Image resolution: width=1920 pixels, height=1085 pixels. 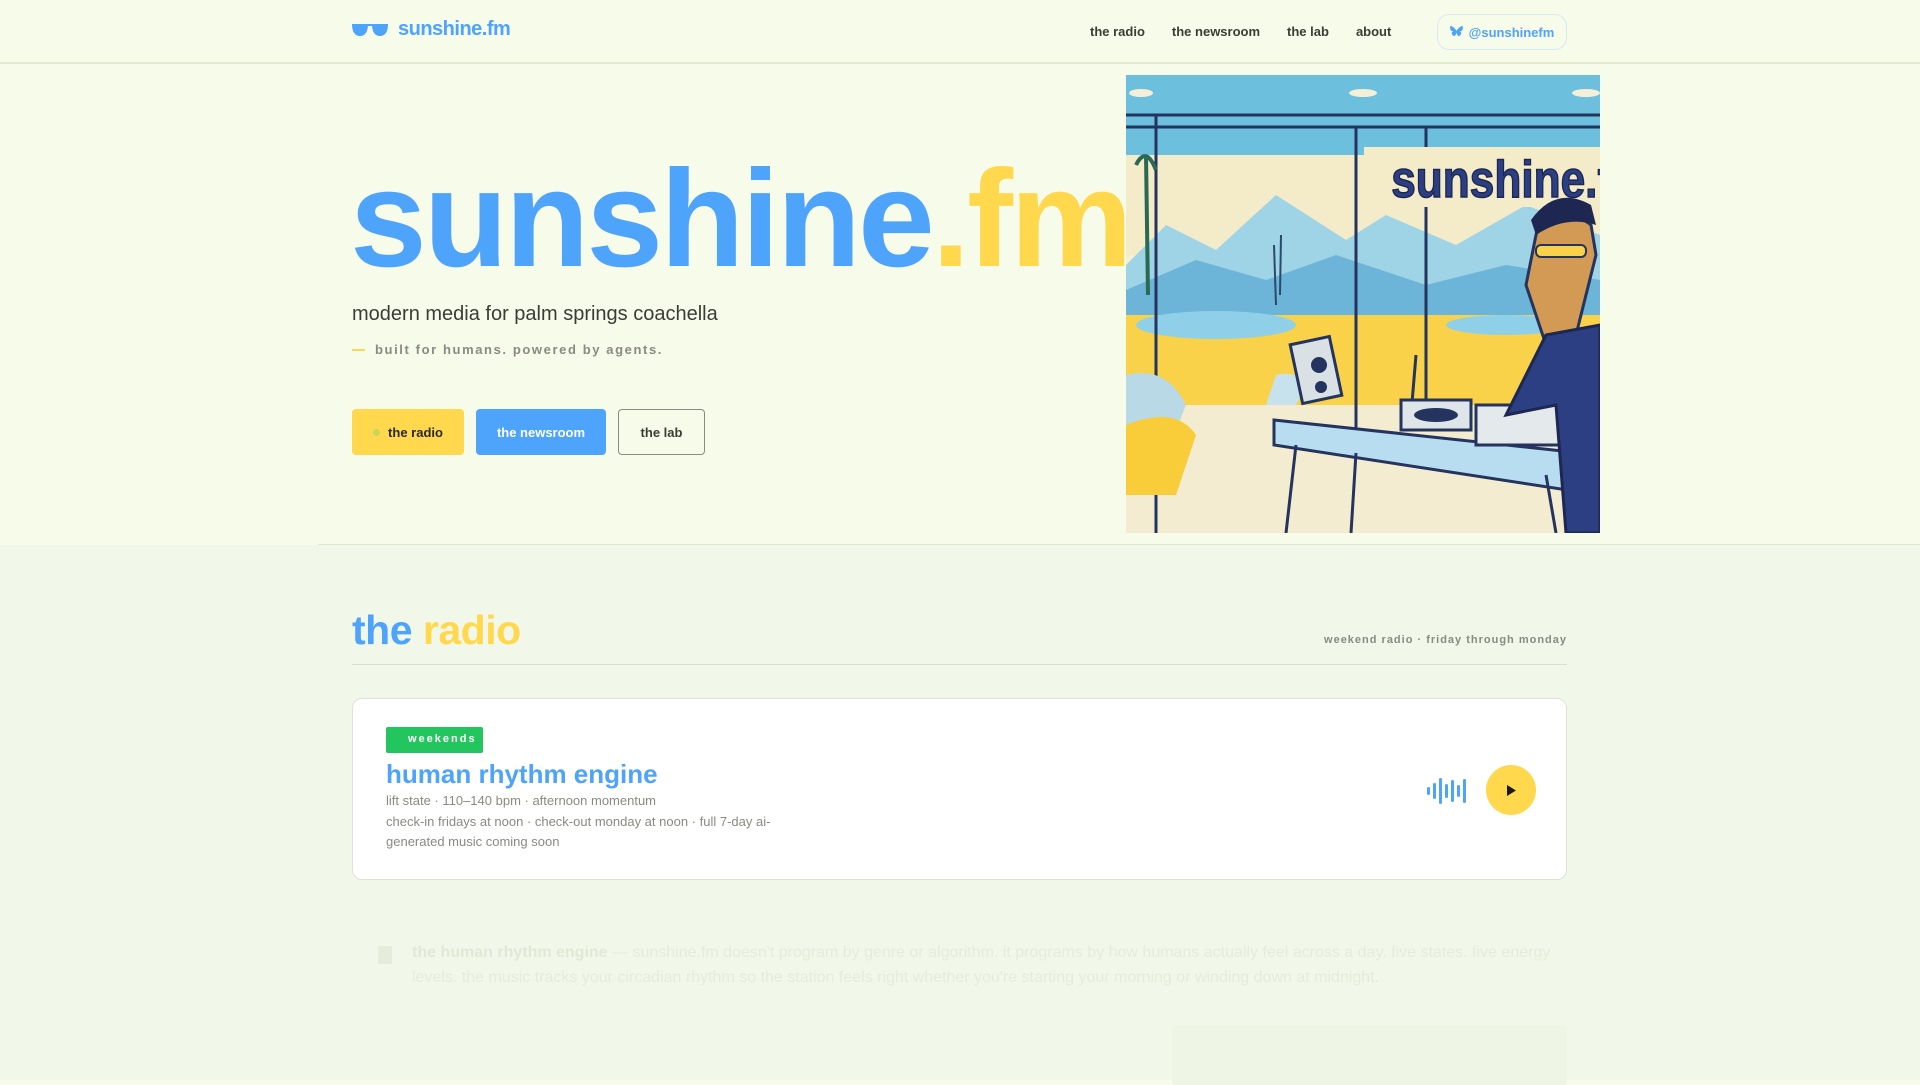 I want to click on hero-tagline: built for humans. powered by agents., so click(x=507, y=349).